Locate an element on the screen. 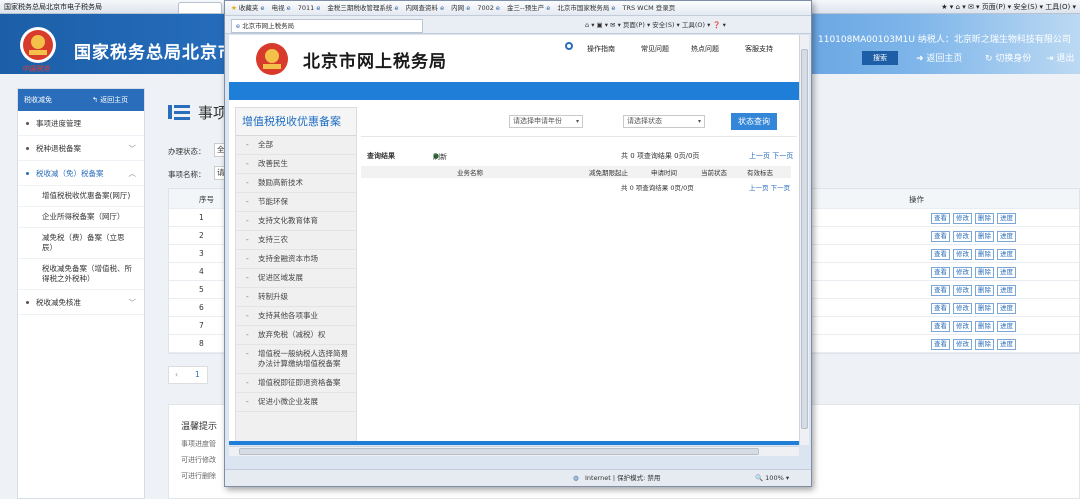  category-item: 改善民生 is located at coordinates (296, 164).